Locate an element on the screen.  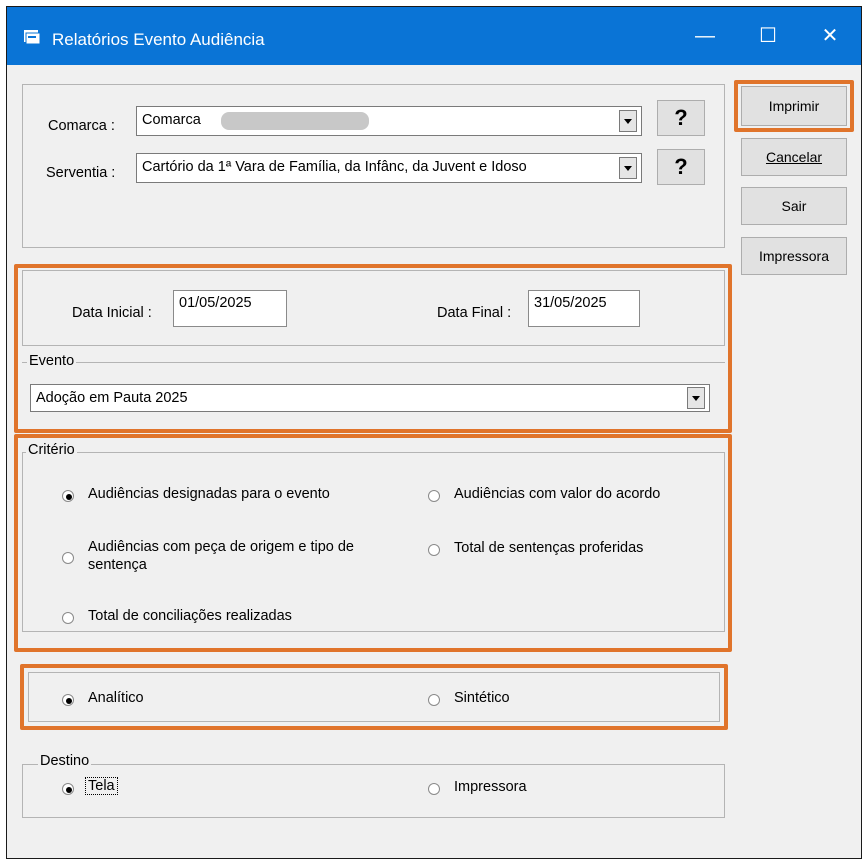
criteria-radio-peca-origem is located at coordinates (68, 558).